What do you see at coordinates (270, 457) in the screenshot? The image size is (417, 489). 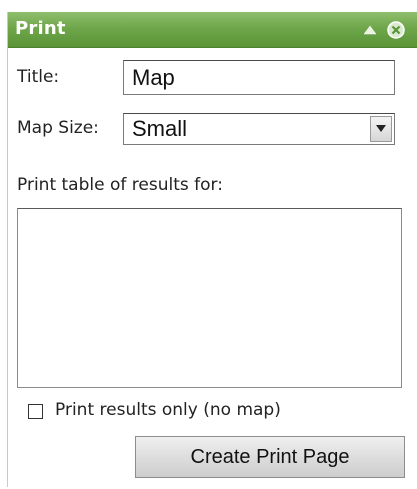 I see `create-print-page-button: Create Print Page` at bounding box center [270, 457].